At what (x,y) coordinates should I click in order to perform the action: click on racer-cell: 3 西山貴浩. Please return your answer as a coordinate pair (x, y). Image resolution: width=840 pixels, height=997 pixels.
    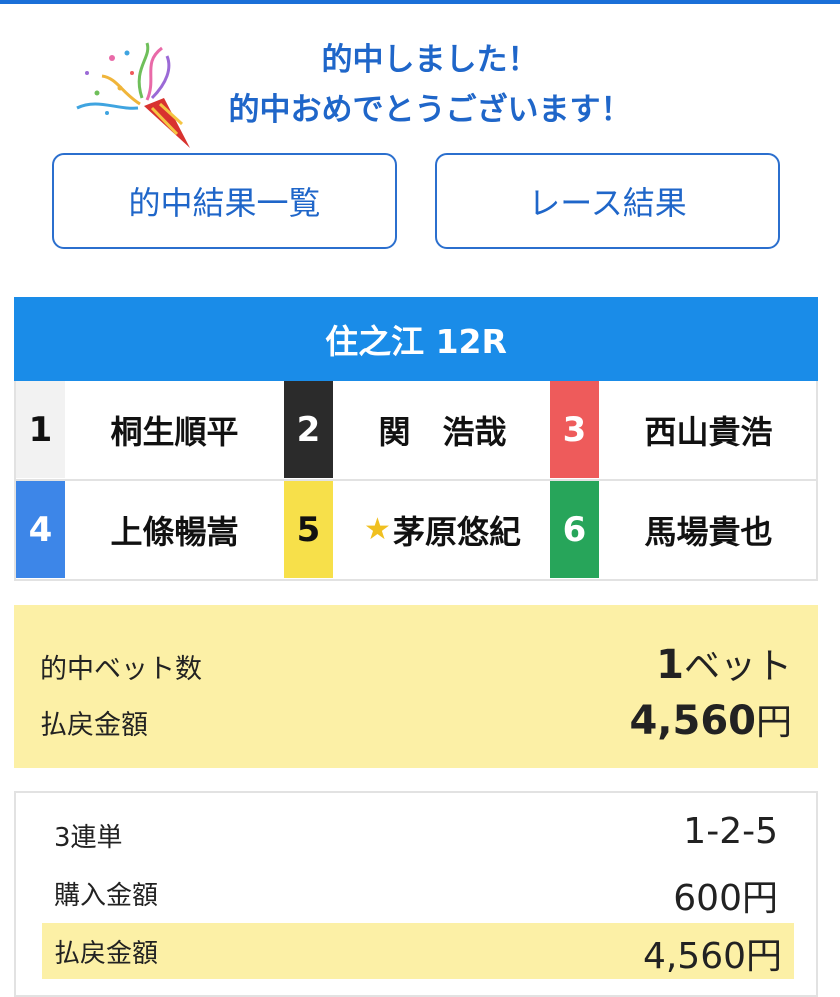
    Looking at the image, I should click on (684, 429).